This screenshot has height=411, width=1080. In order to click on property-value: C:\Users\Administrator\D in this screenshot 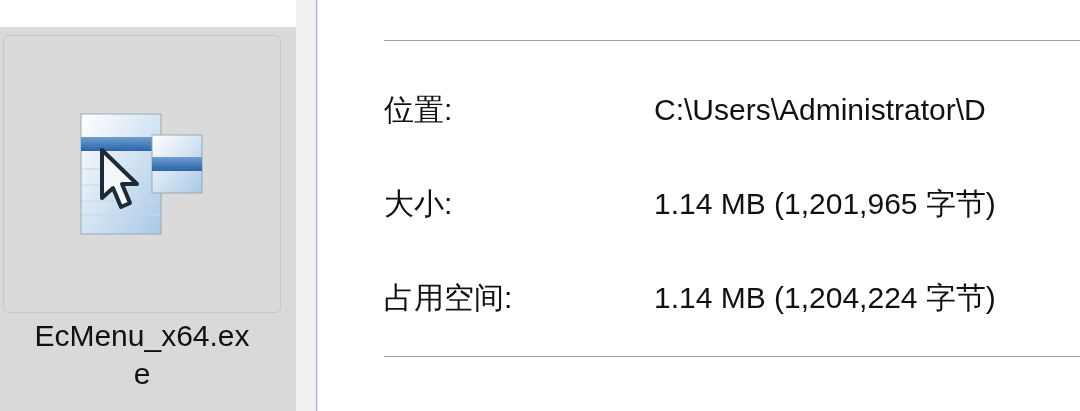, I will do `click(820, 110)`.